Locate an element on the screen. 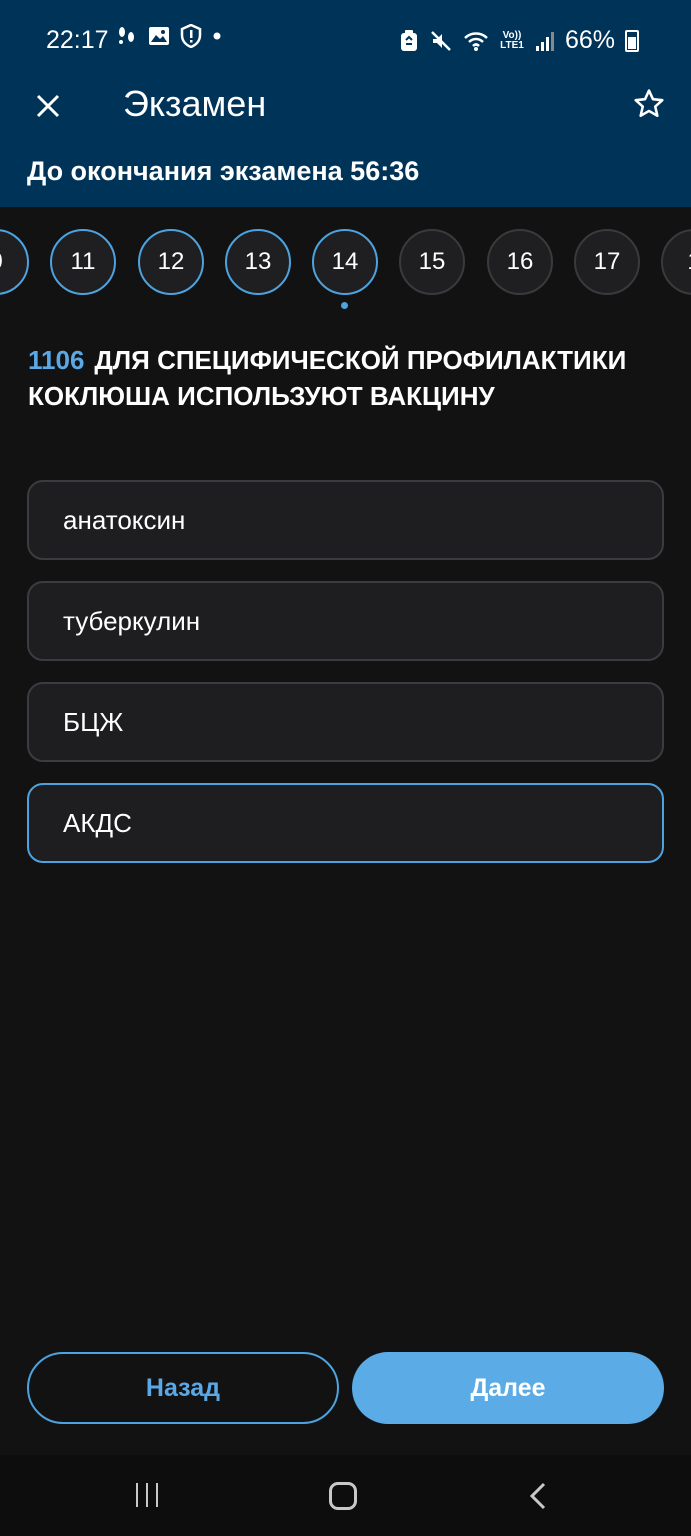 This screenshot has width=691, height=1536. answer-option: анатоксин is located at coordinates (345, 520).